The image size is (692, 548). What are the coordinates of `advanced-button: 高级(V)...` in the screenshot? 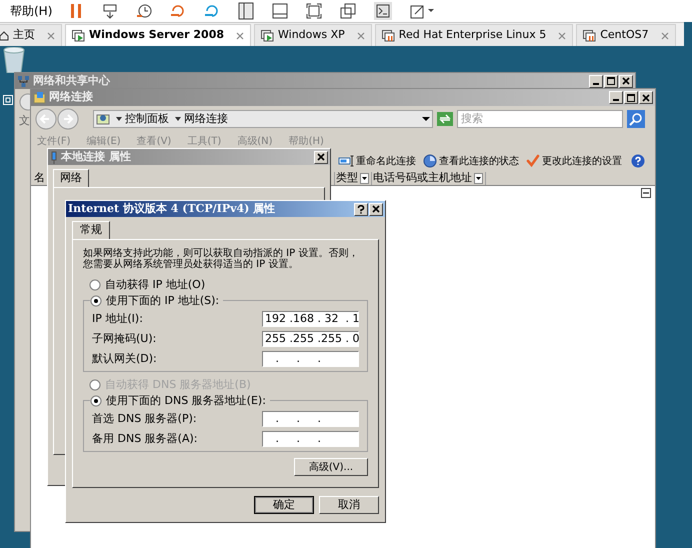 It's located at (331, 467).